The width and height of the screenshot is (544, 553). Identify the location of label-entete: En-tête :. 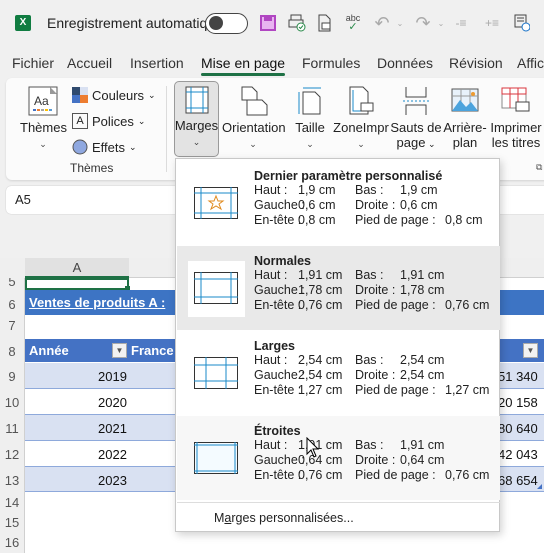
(278, 390).